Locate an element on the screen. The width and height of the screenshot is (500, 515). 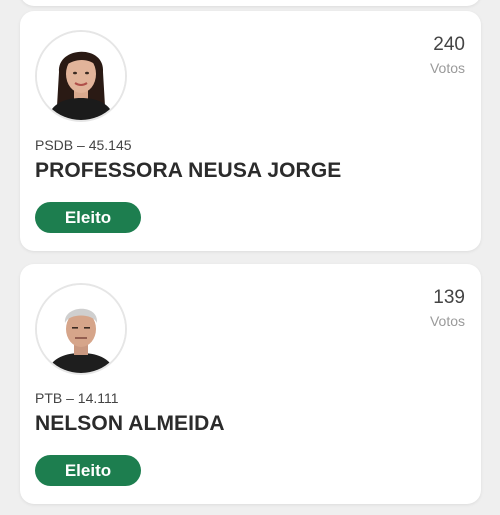
woman-portrait-icon is located at coordinates (81, 76).